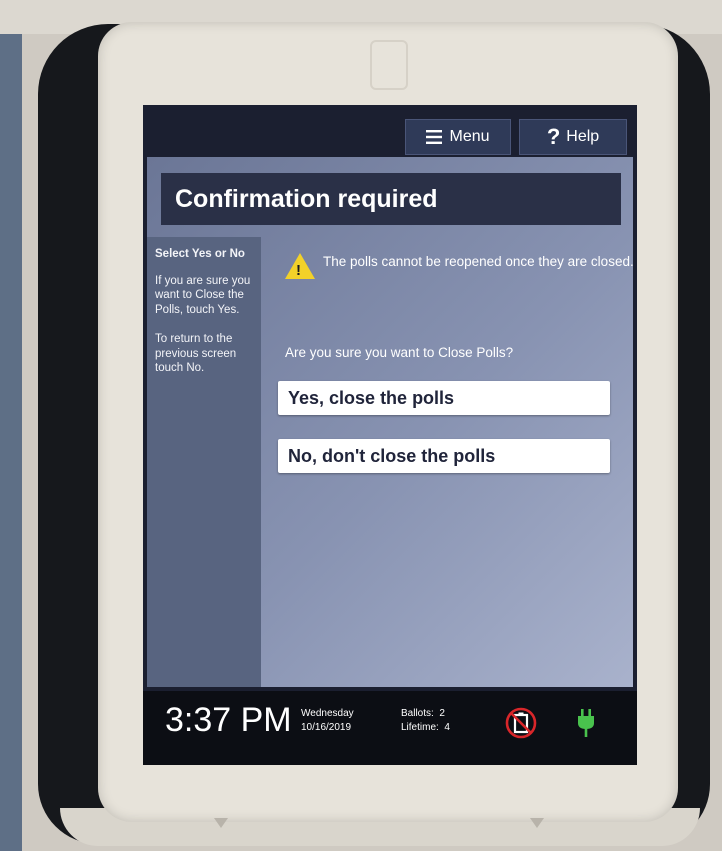  What do you see at coordinates (537, 823) in the screenshot?
I see `bezel-notch-right` at bounding box center [537, 823].